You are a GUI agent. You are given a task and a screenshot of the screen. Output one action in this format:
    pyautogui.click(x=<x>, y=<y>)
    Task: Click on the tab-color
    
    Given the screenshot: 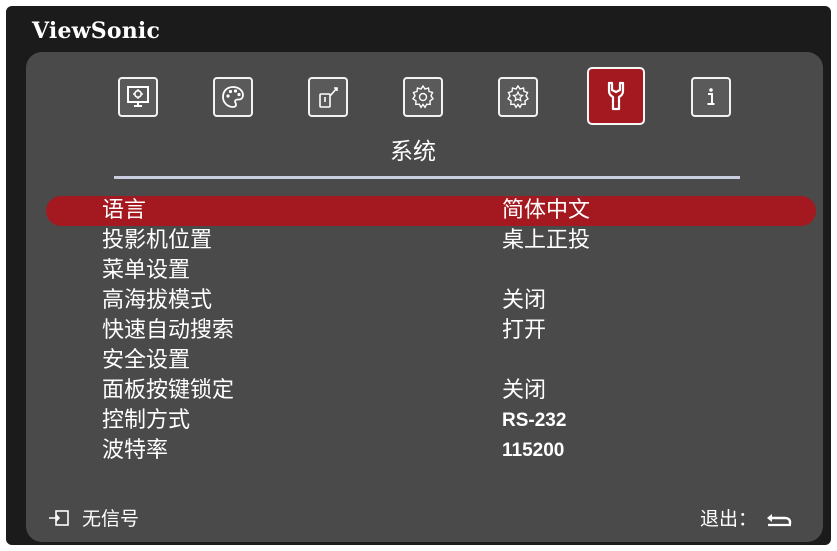 What is the action you would take?
    pyautogui.click(x=233, y=97)
    